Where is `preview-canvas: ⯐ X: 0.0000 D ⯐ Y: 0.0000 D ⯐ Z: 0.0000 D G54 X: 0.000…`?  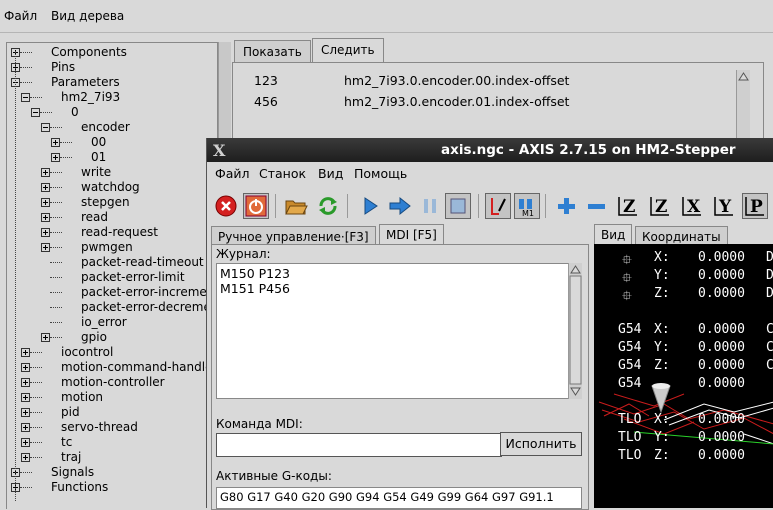
preview-canvas: ⯐ X: 0.0000 D ⯐ Y: 0.0000 D ⯐ Z: 0.0000 D G54 X: 0.000… is located at coordinates (683, 376).